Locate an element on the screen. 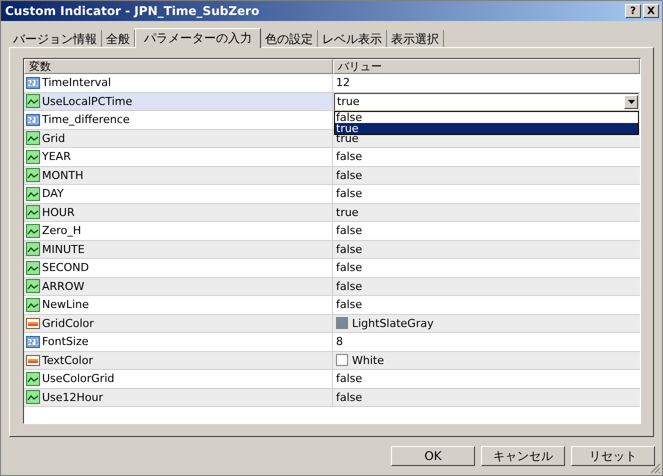  resize-grip-icon is located at coordinates (655, 468).